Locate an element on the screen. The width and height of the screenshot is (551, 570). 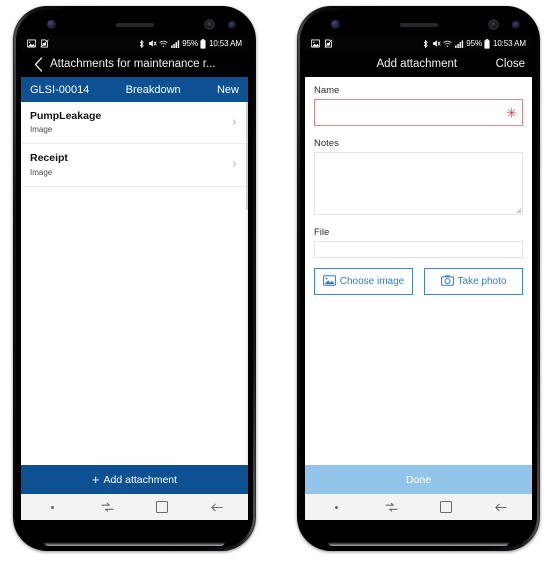
take-photo-button: Take photo is located at coordinates (473, 281).